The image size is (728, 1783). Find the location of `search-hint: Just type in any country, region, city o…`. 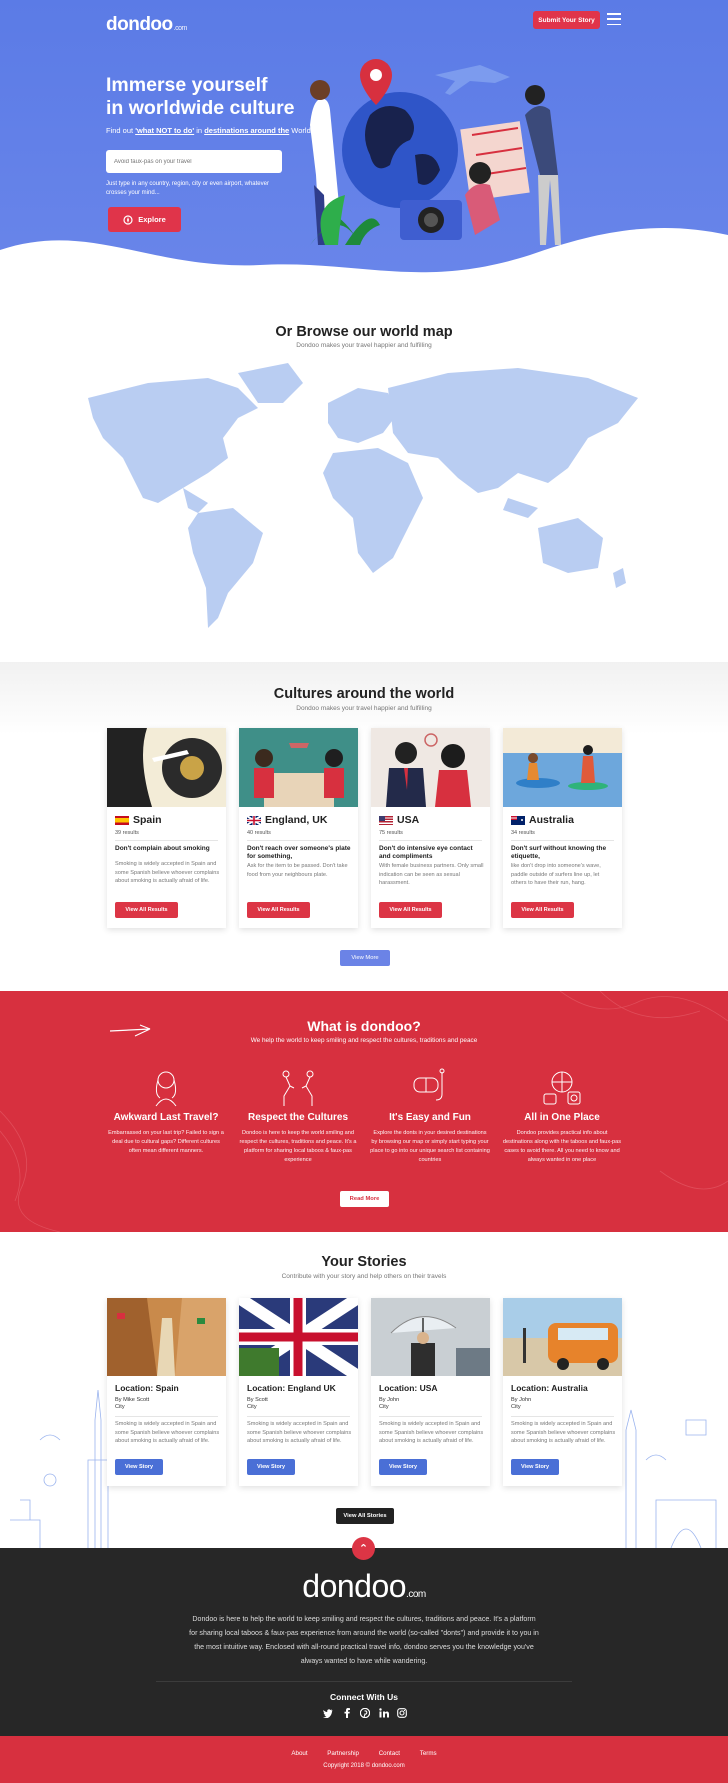

search-hint: Just type in any country, region, city o… is located at coordinates (187, 188).